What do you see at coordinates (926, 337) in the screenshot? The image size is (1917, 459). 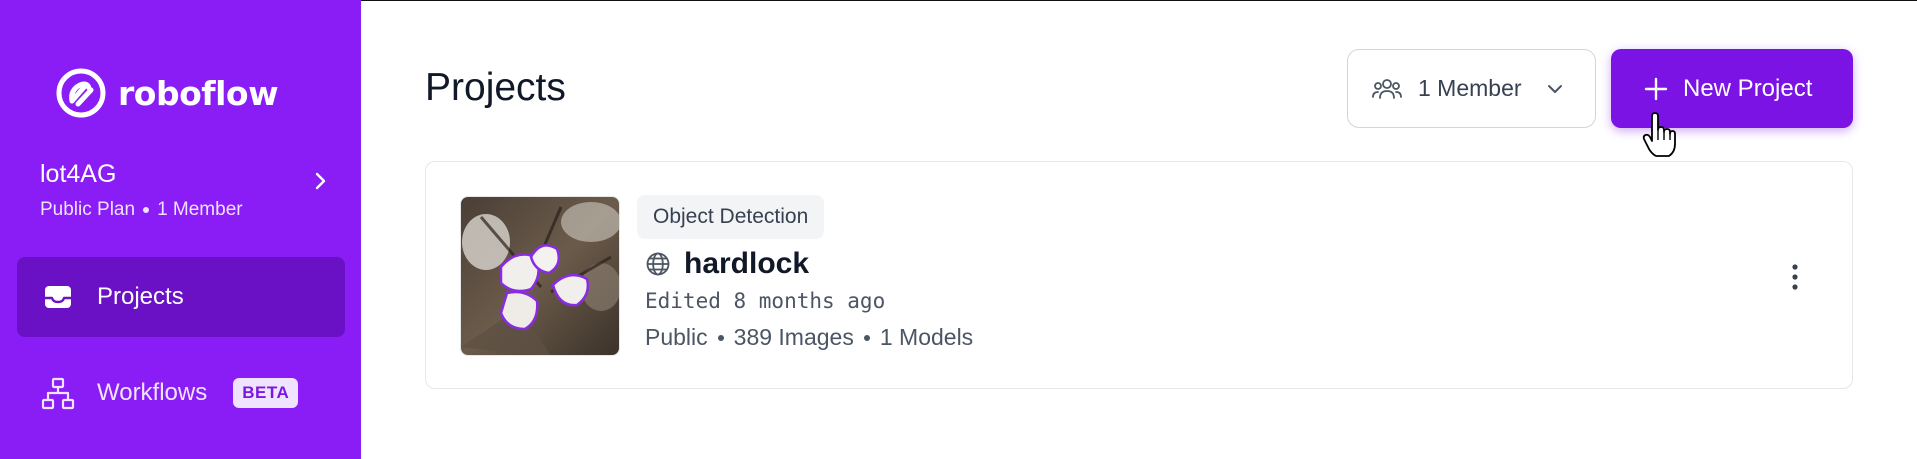 I see `project-model-count: 1 Models` at bounding box center [926, 337].